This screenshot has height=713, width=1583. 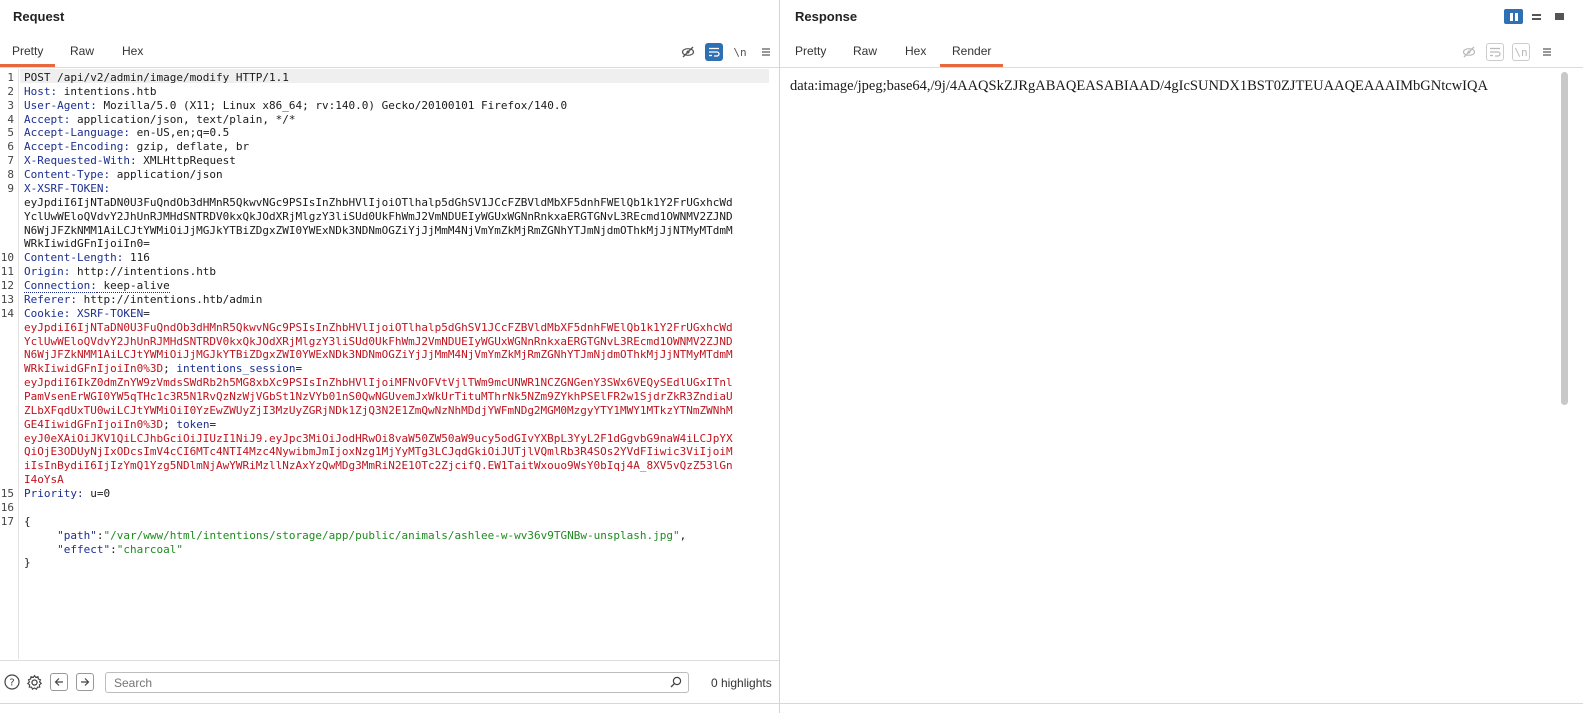 What do you see at coordinates (39, 16) in the screenshot?
I see `request-title: Request` at bounding box center [39, 16].